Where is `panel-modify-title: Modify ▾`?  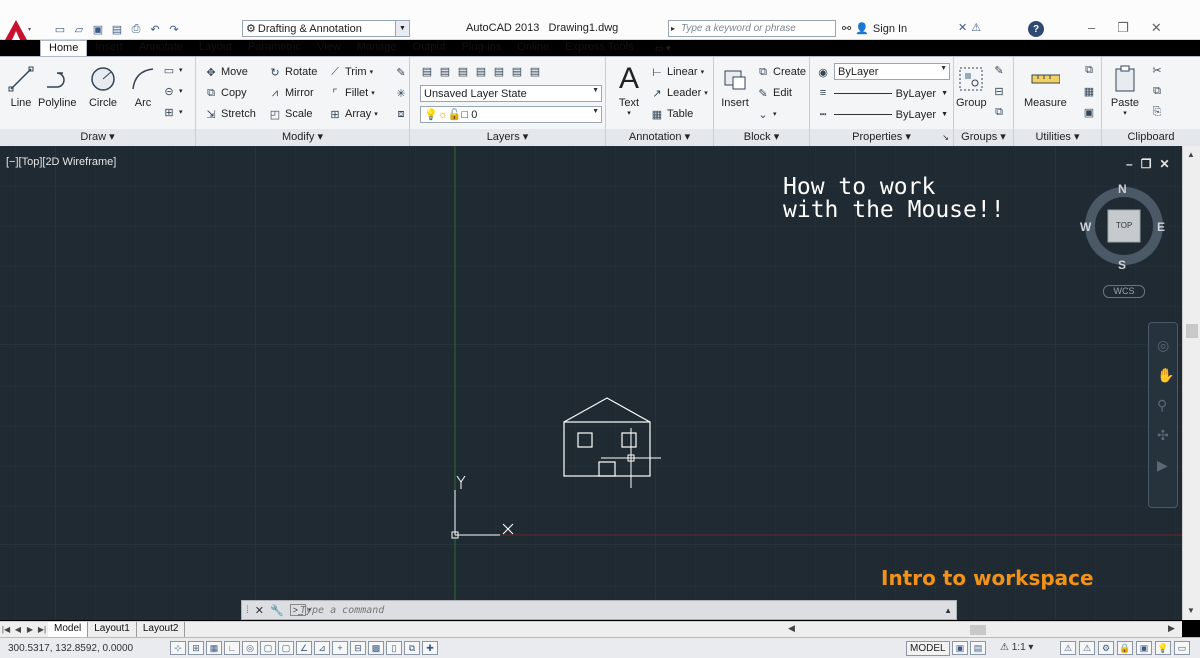 panel-modify-title: Modify ▾ is located at coordinates (302, 137).